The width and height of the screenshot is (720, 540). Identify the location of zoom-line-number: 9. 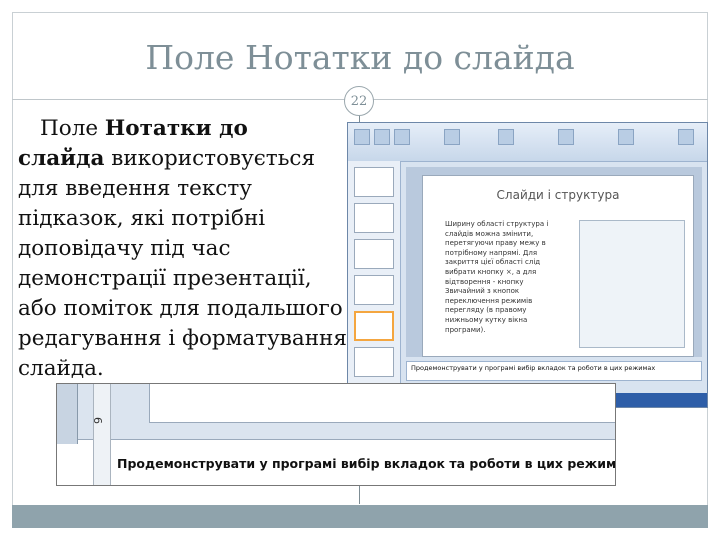
(98, 420).